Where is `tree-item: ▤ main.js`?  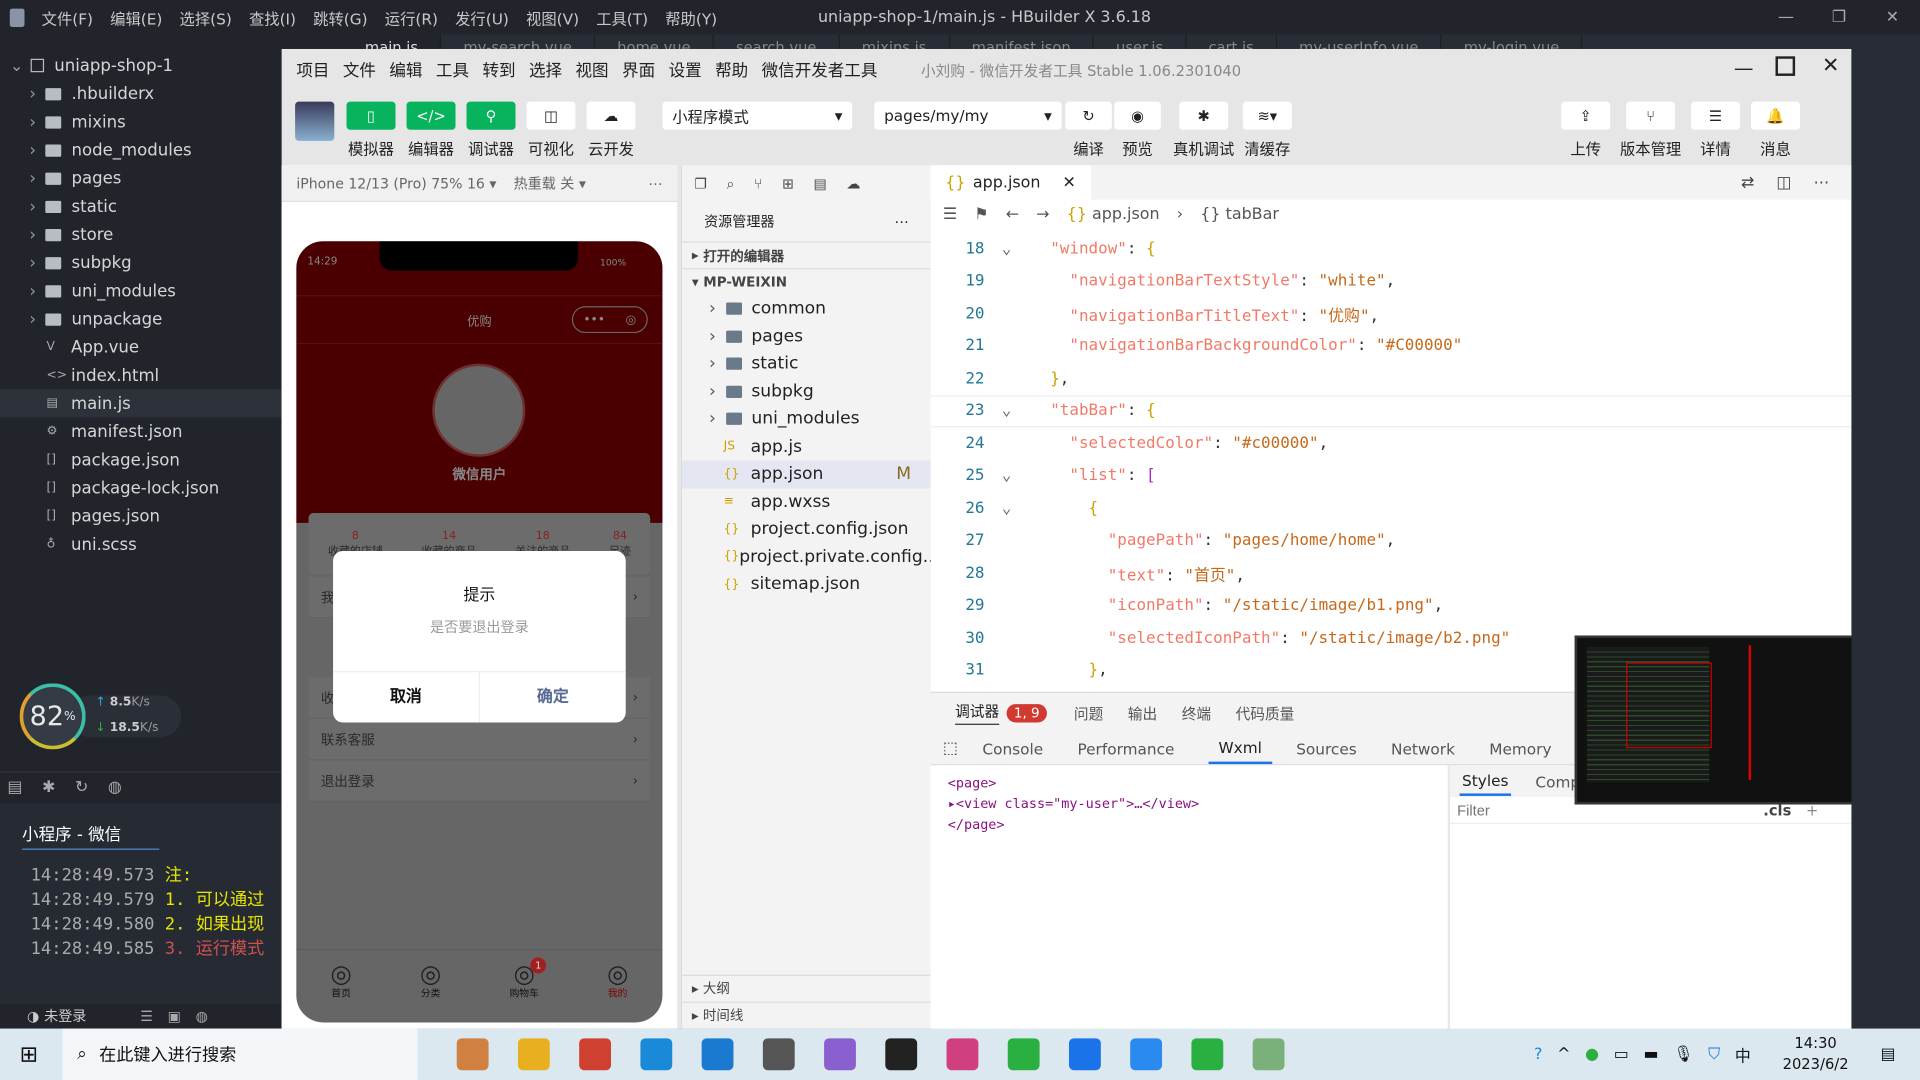
tree-item: ▤ main.js is located at coordinates (141, 403).